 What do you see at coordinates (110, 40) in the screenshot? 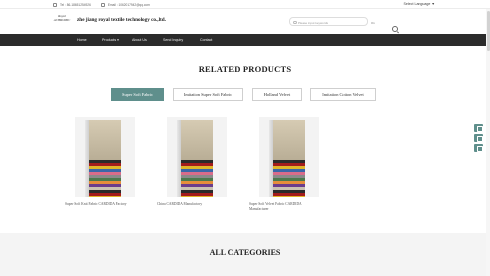
I see `nav-products: Products ▾` at bounding box center [110, 40].